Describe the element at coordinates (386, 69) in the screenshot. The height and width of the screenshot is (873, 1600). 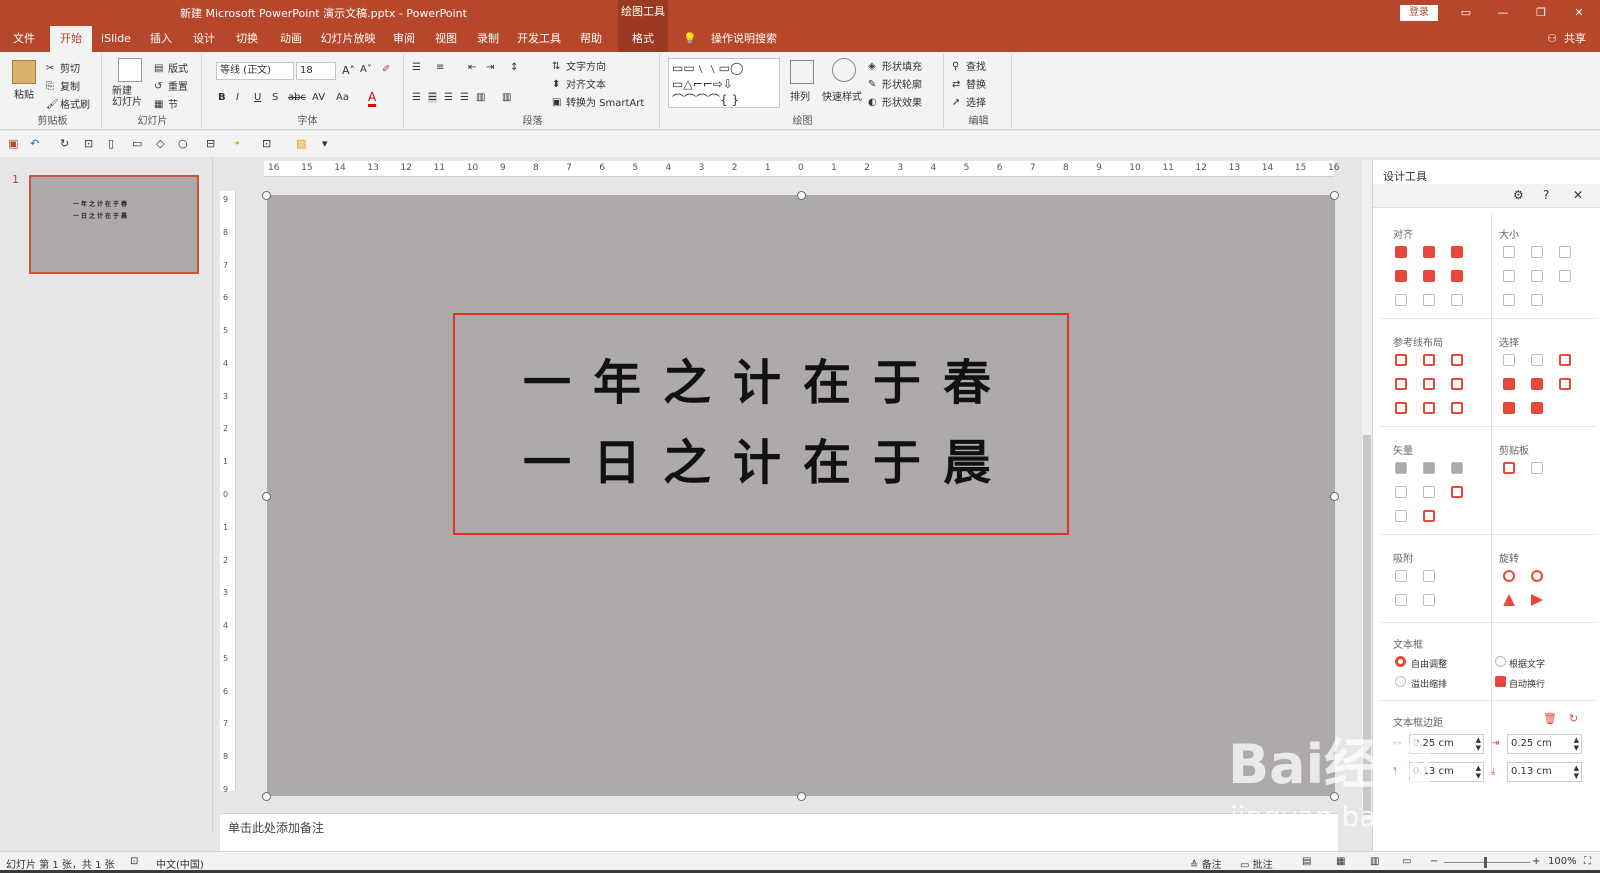
I see `clear-format-icon: ✐` at that location.